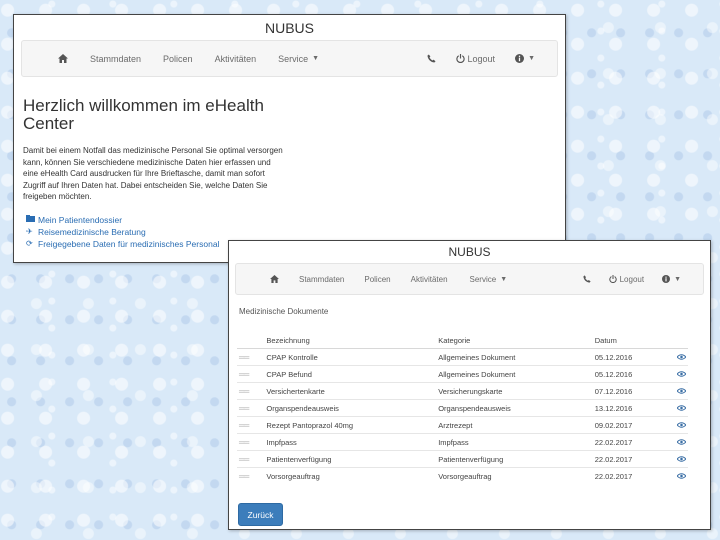  Describe the element at coordinates (295, 232) in the screenshot. I see `link-reisemedizin: ✈ Reisemedizinische Beratung` at that location.